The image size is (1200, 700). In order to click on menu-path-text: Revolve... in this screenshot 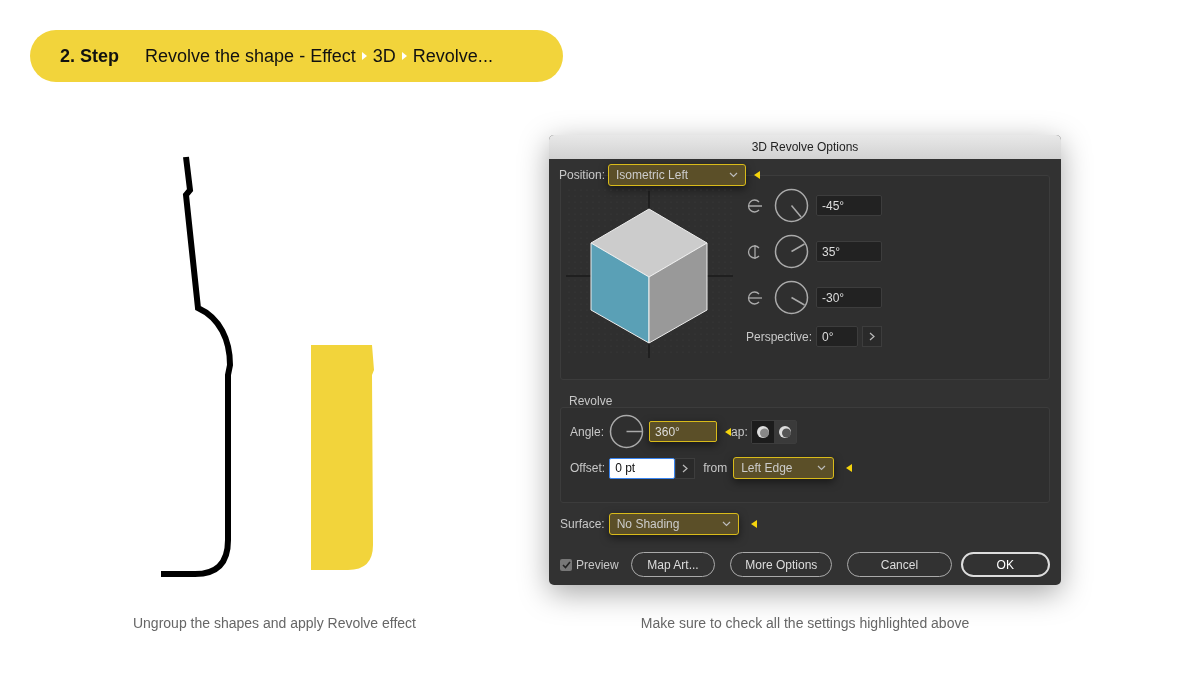, I will do `click(452, 56)`.